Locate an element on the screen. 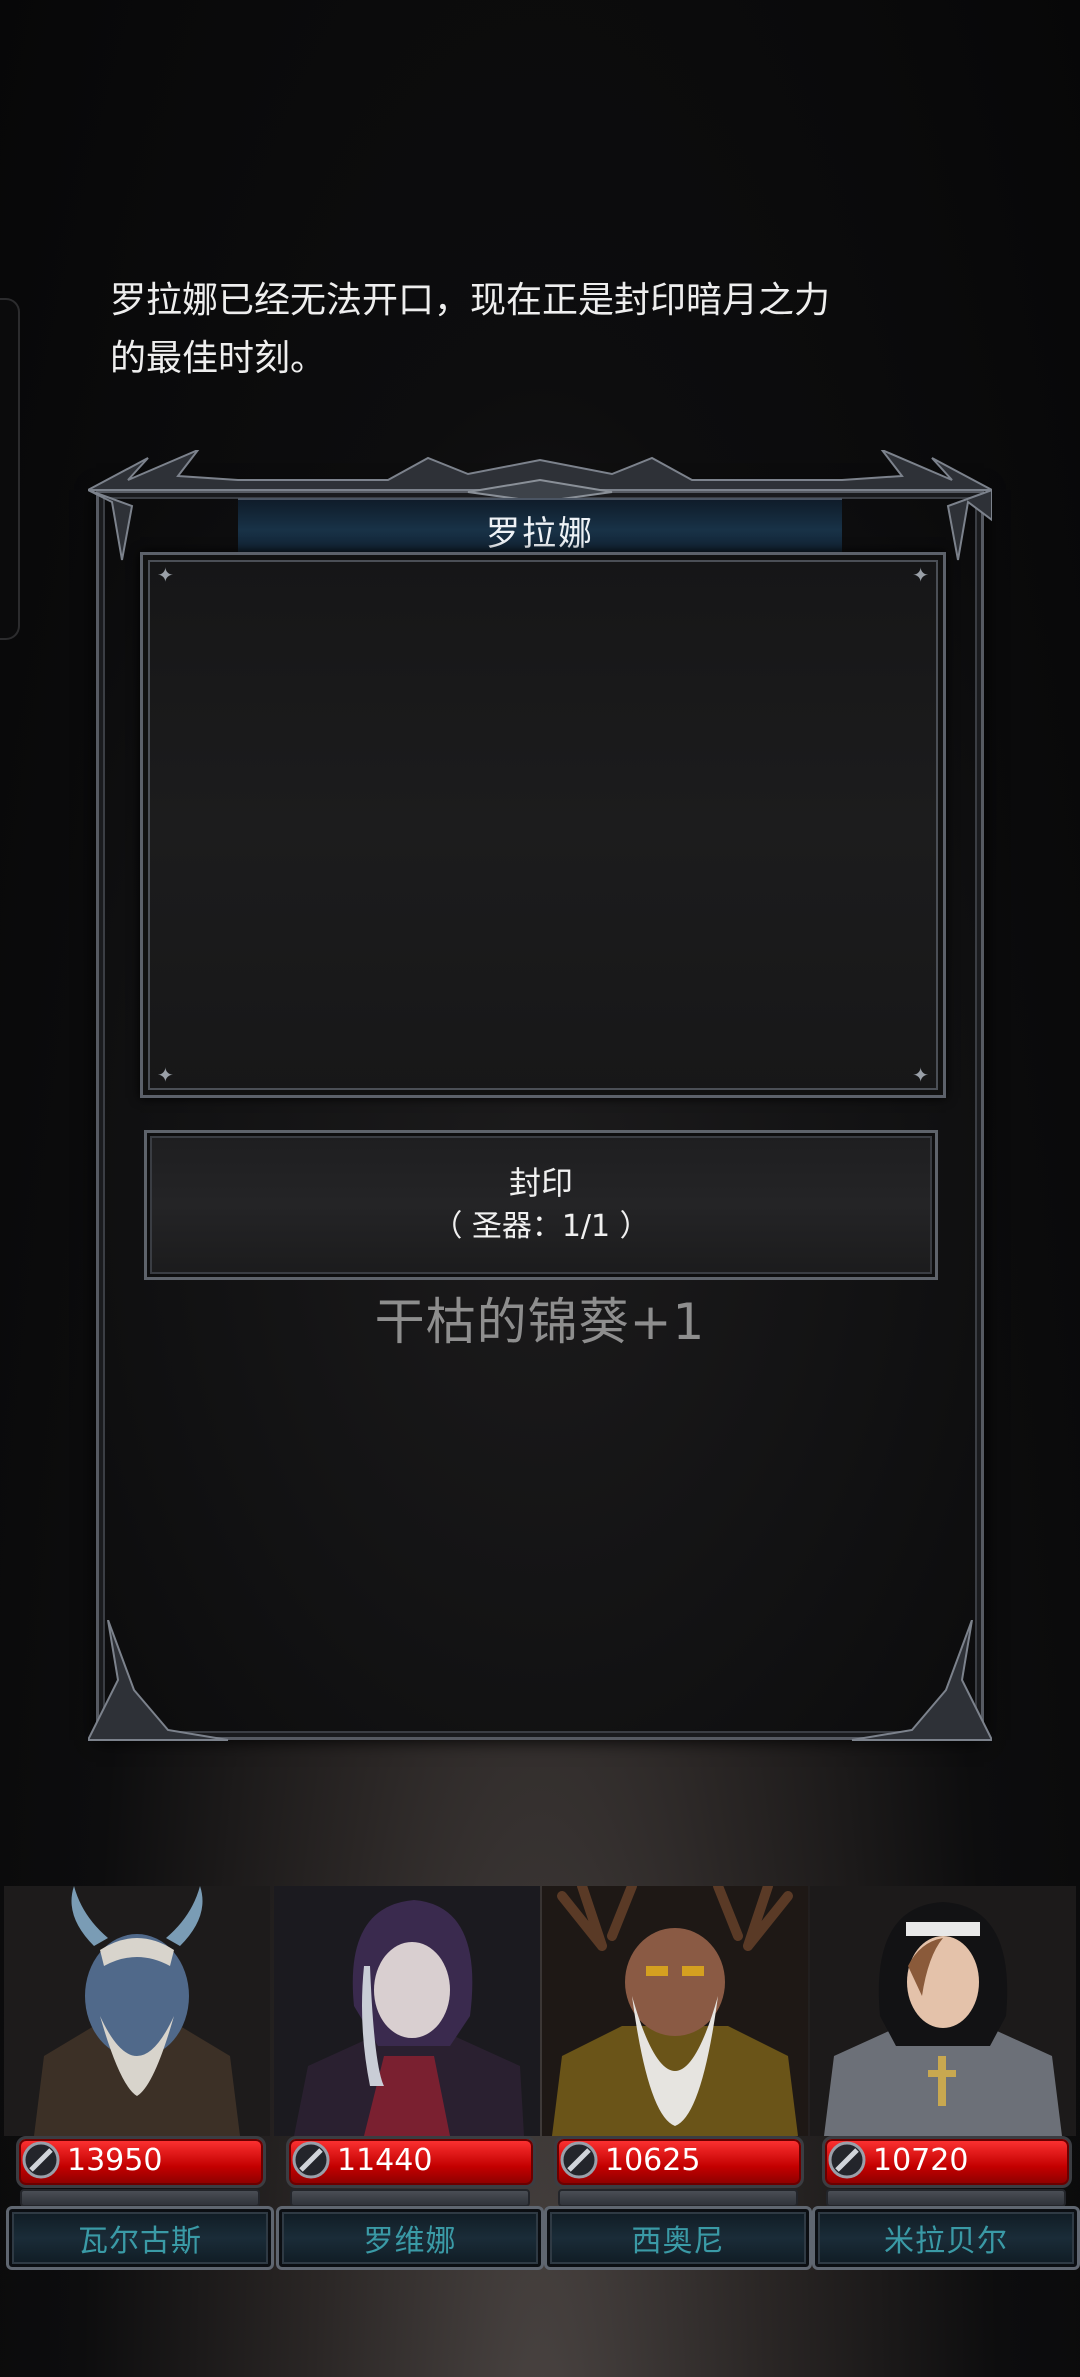 The width and height of the screenshot is (1080, 2377). nun-fighter-portrait is located at coordinates (943, 2011).